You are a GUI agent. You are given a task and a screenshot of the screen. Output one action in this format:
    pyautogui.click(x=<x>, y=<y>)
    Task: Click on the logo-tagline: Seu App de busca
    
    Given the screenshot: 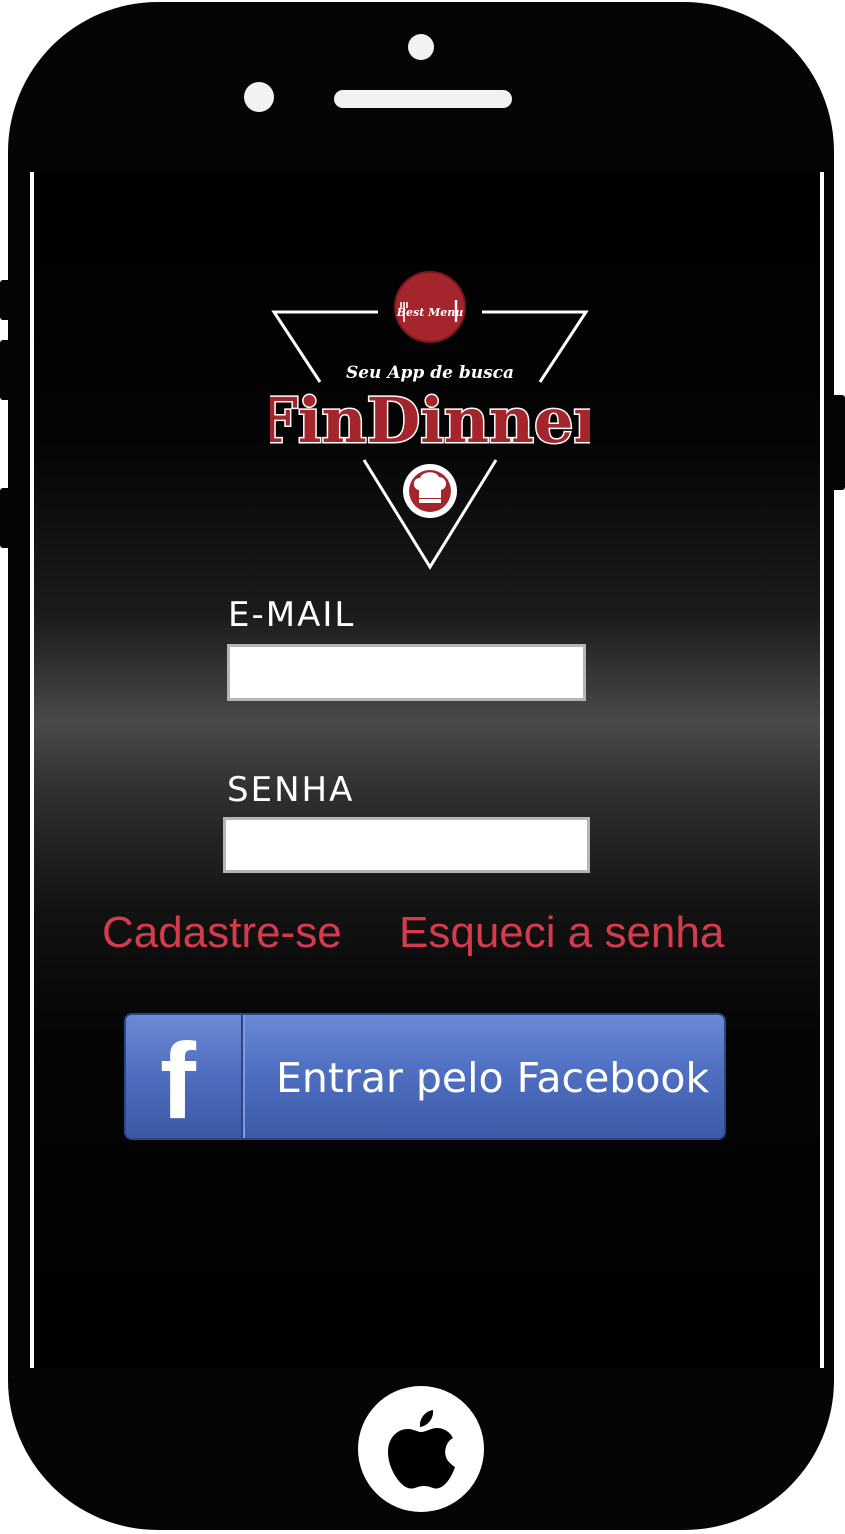 What is the action you would take?
    pyautogui.click(x=430, y=373)
    